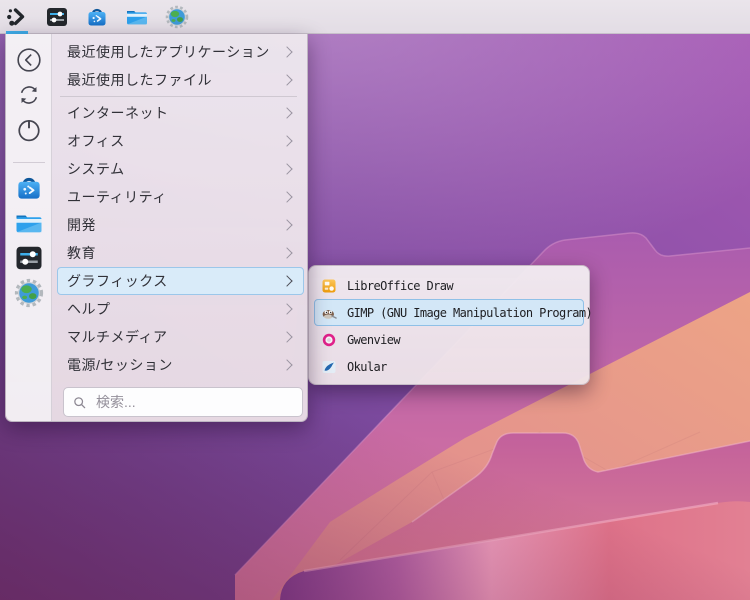 The image size is (750, 600). I want to click on menu-item-label: 電源/セッション, so click(120, 365).